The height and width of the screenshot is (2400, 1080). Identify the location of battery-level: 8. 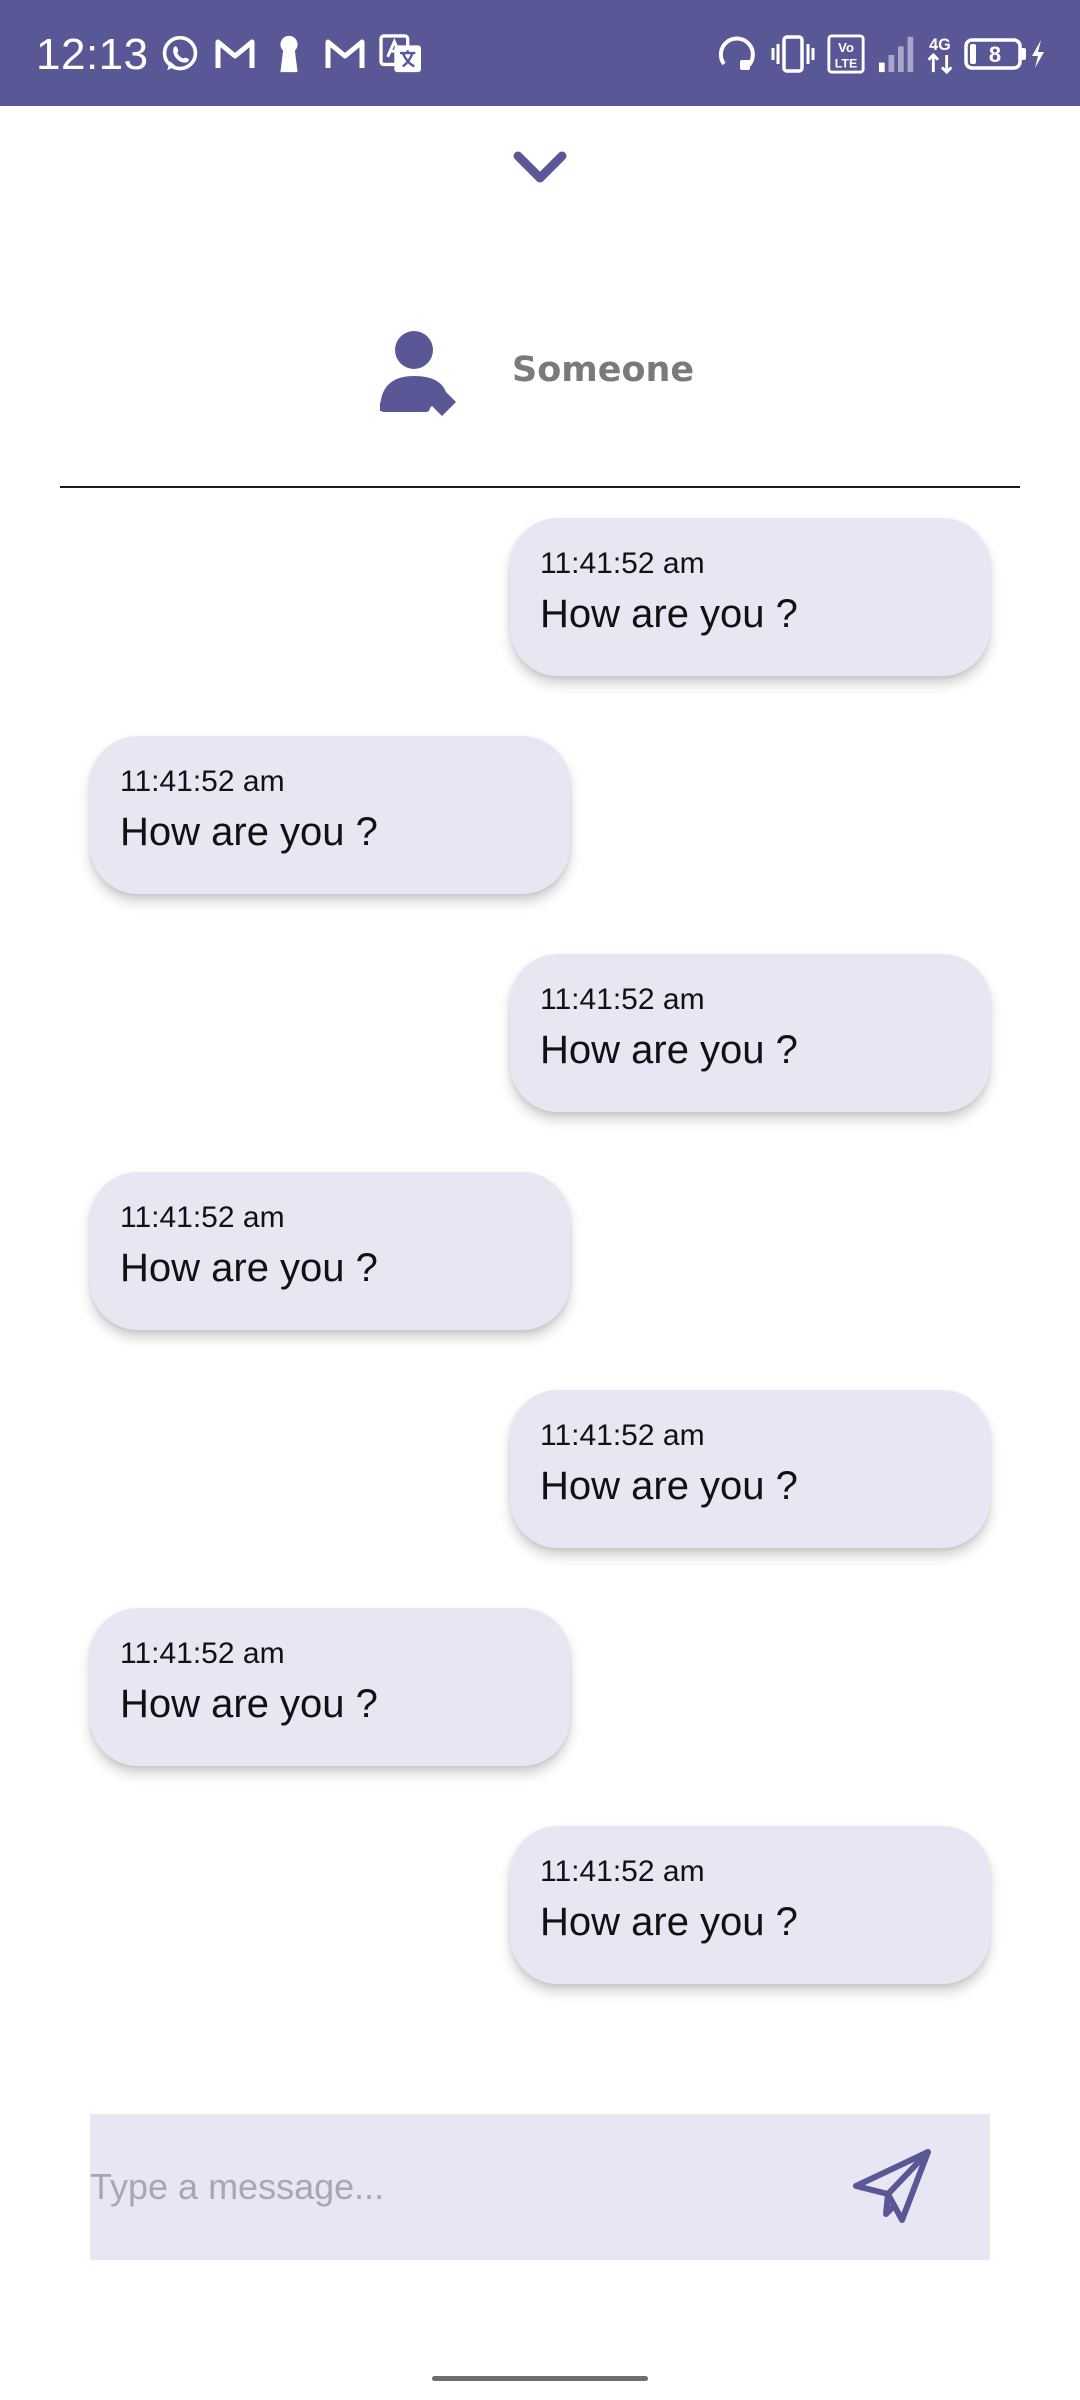
(995, 54).